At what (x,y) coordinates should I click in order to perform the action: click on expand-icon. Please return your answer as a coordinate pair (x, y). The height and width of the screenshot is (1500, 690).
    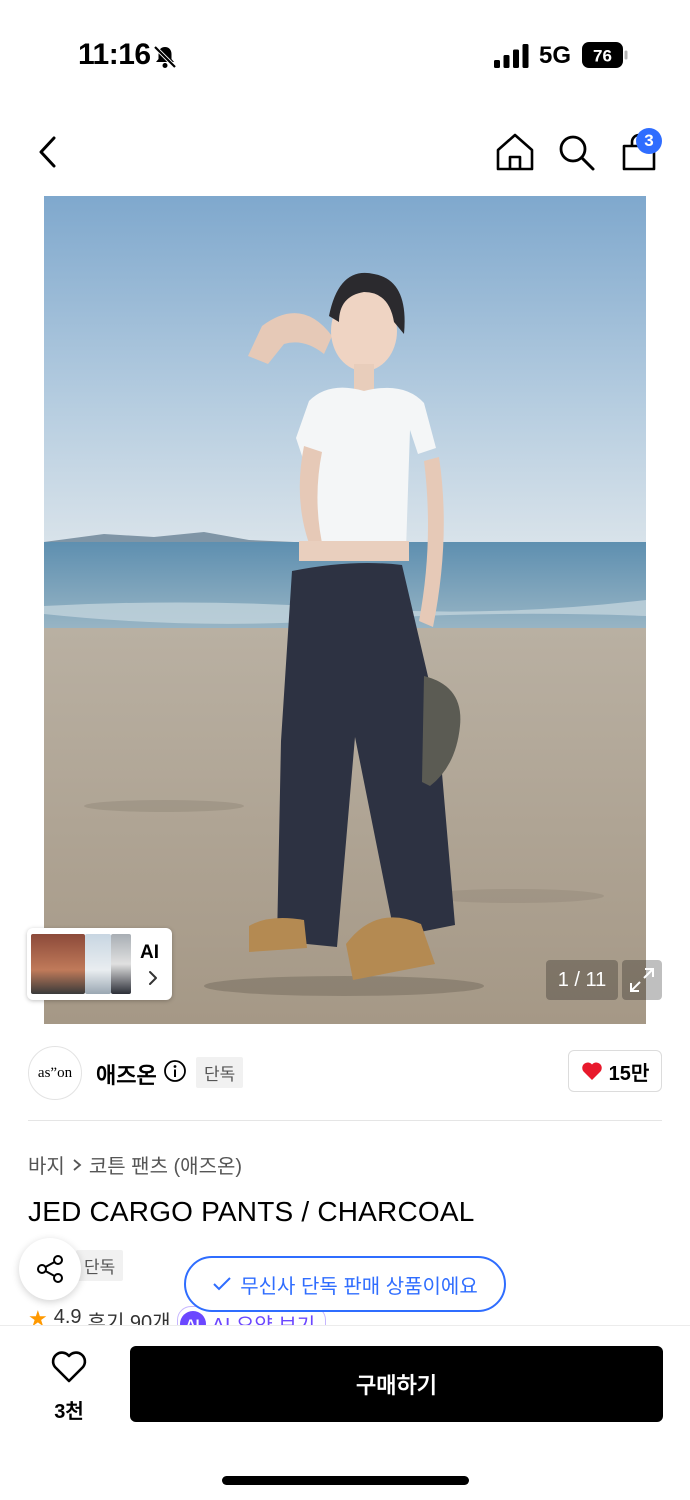
    Looking at the image, I should click on (642, 980).